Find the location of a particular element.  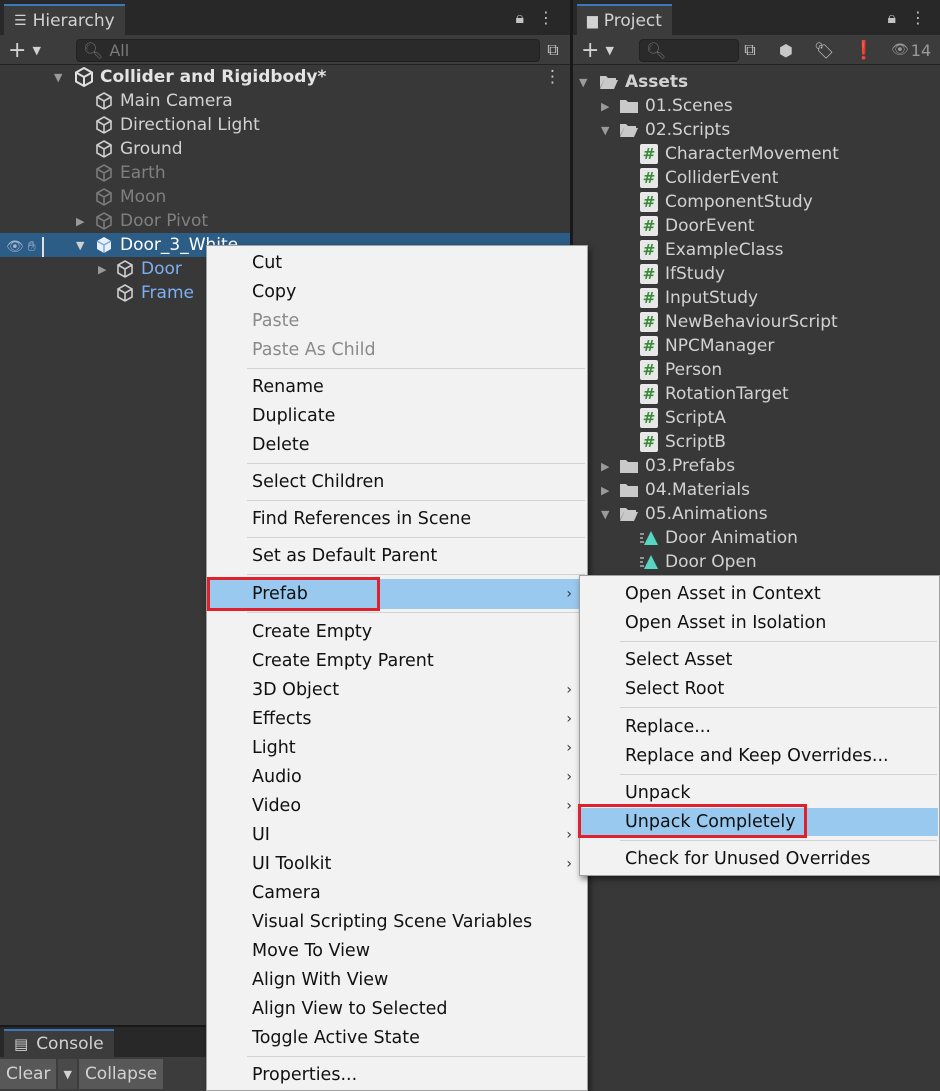

script-file-item: # ScriptA is located at coordinates (756, 418).